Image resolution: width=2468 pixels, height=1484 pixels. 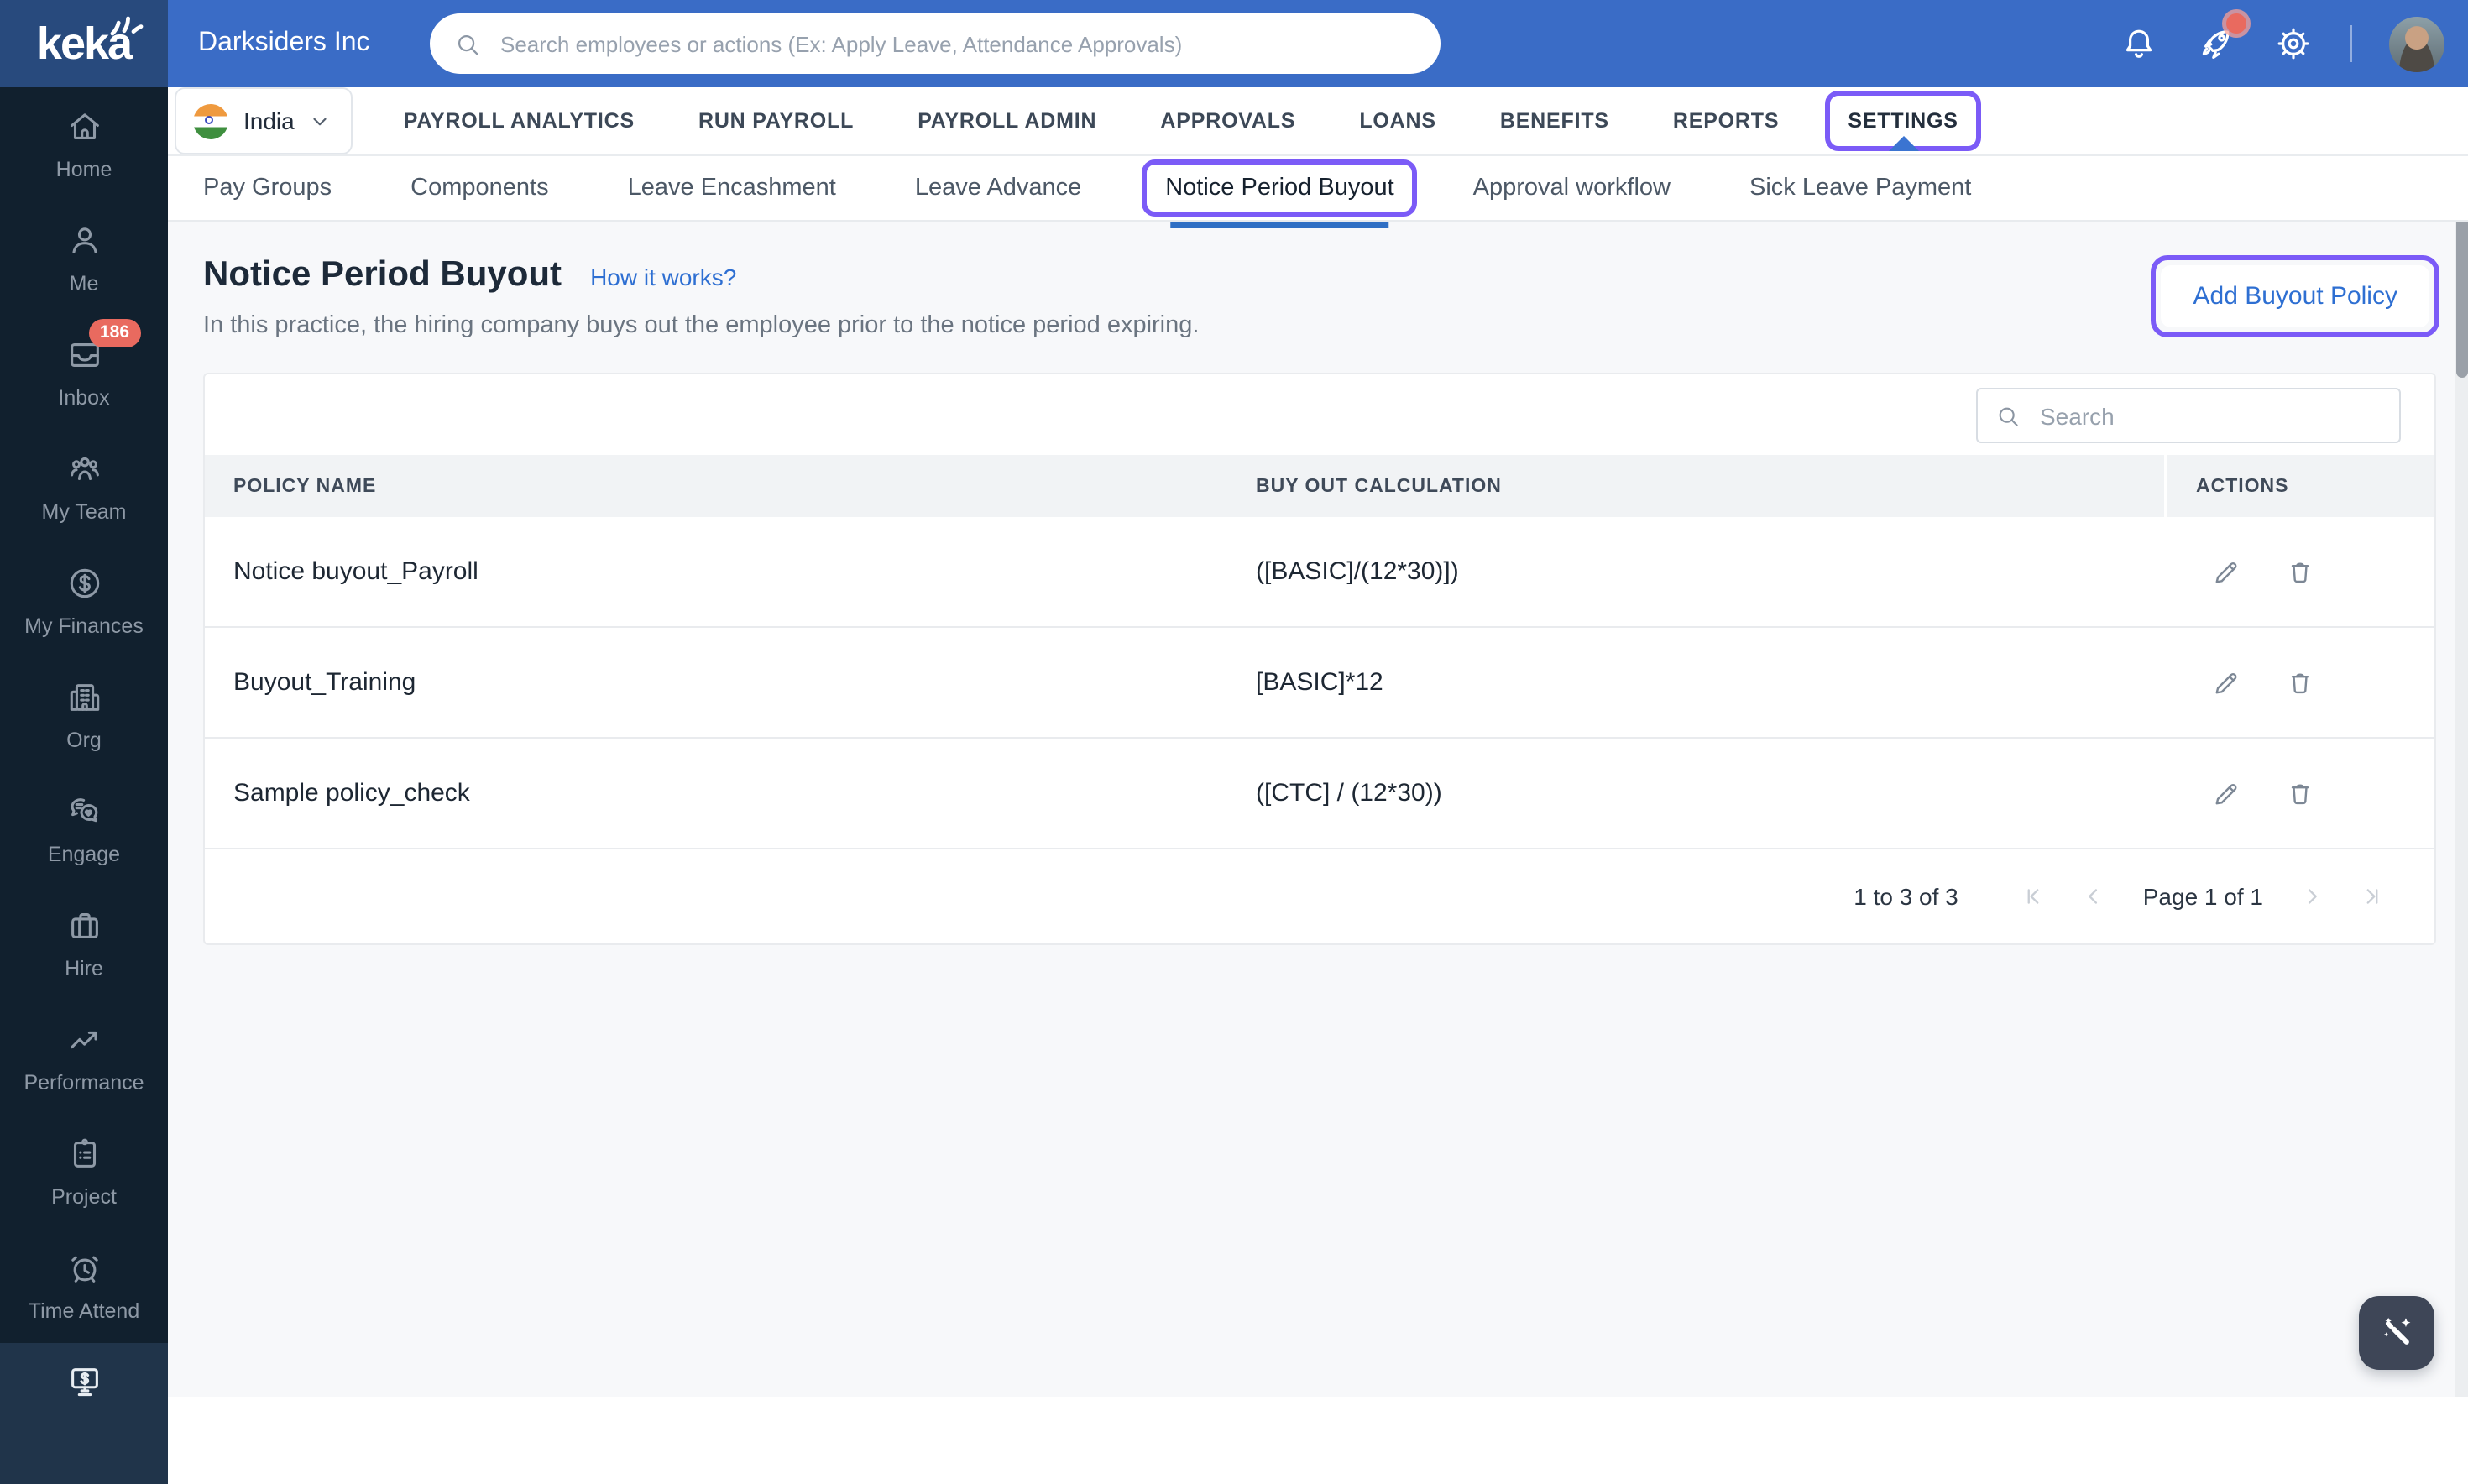 What do you see at coordinates (776, 121) in the screenshot?
I see `nav-tab-run-payroll: RUN PAYROLL` at bounding box center [776, 121].